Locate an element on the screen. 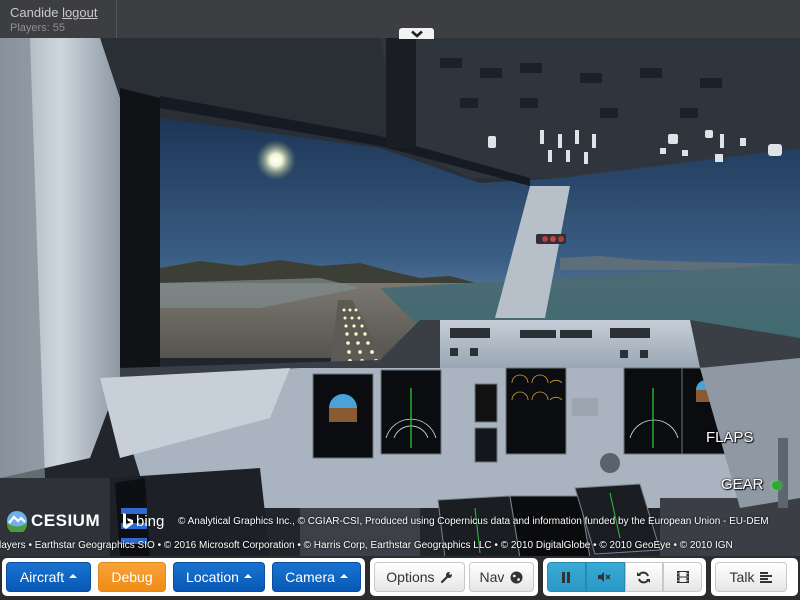  user-panel: Candide logout Players: 55 is located at coordinates (58, 19).